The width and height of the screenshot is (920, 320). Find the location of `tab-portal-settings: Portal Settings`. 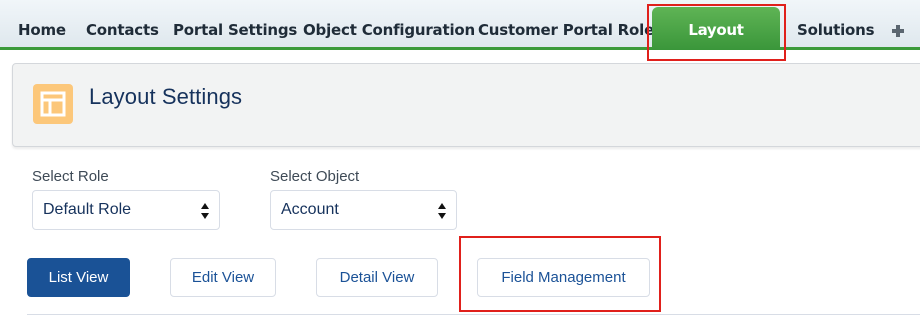

tab-portal-settings: Portal Settings is located at coordinates (235, 30).